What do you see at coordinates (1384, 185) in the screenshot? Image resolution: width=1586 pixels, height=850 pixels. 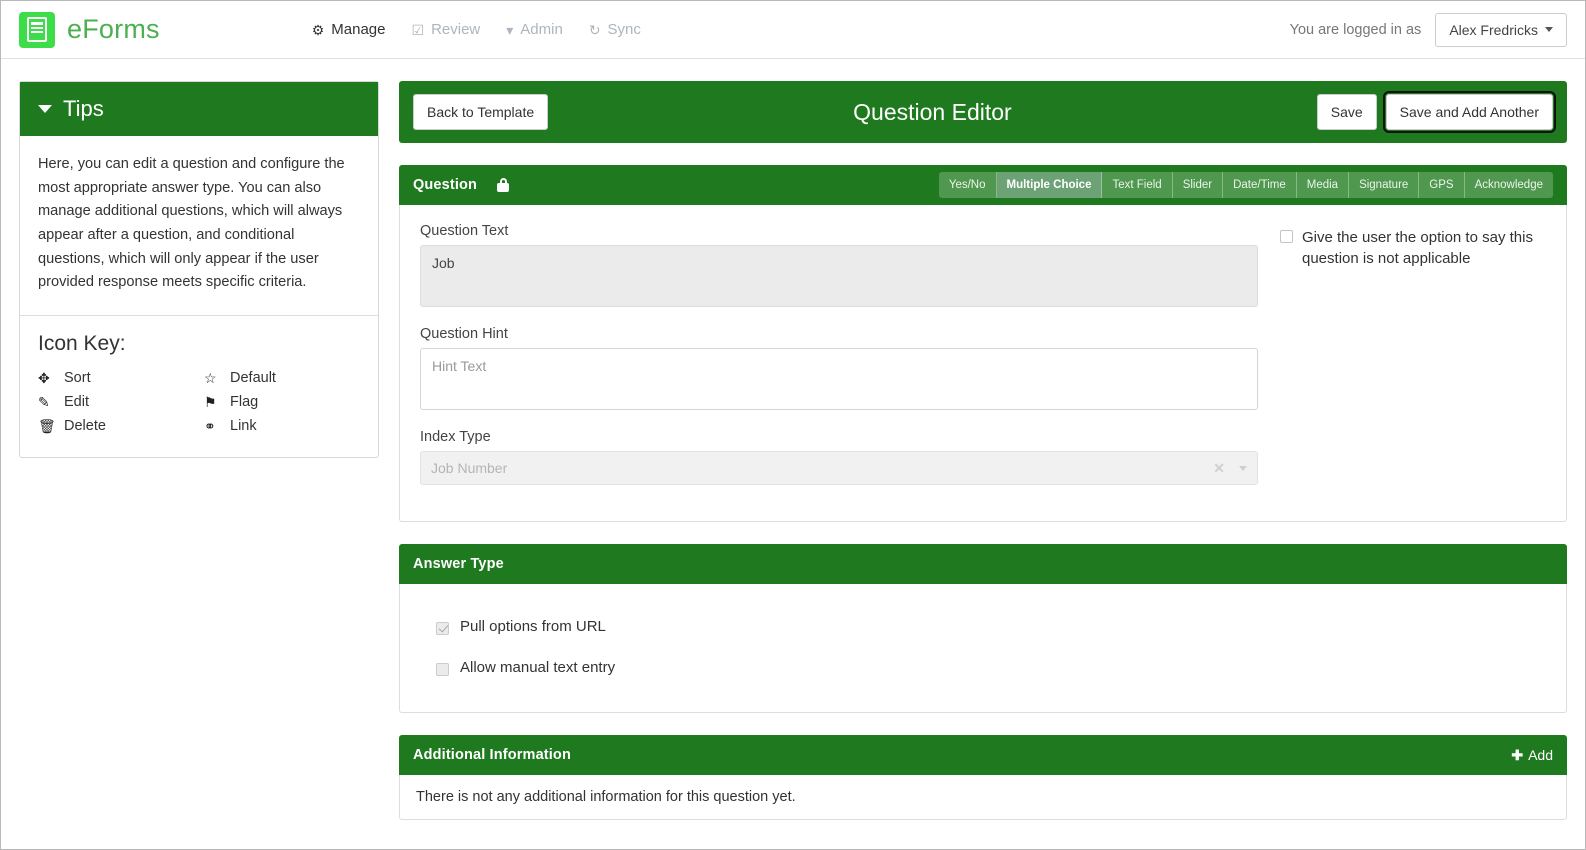 I see `tab-signature: Signature` at bounding box center [1384, 185].